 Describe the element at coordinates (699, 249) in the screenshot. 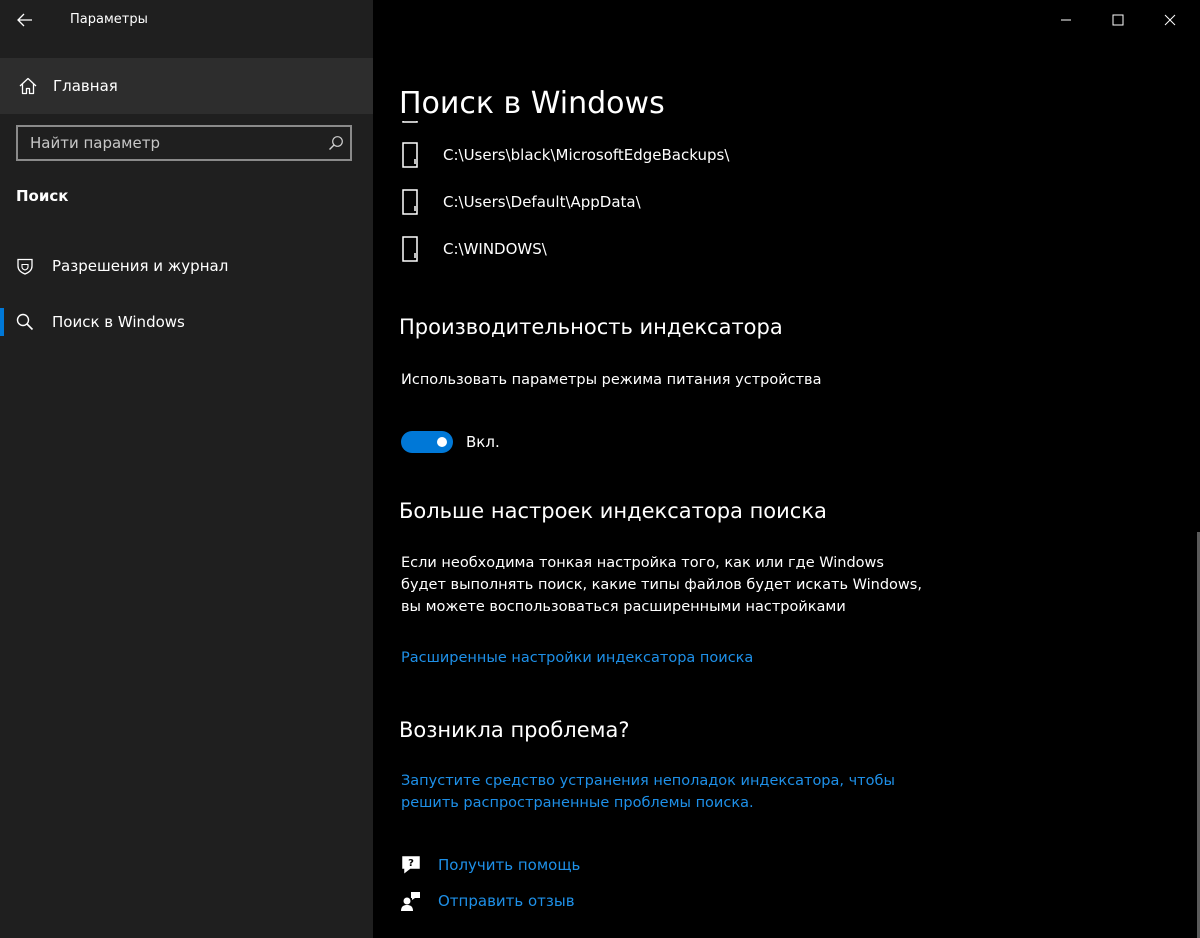

I see `folder-row: C:\WINDOWS\` at that location.